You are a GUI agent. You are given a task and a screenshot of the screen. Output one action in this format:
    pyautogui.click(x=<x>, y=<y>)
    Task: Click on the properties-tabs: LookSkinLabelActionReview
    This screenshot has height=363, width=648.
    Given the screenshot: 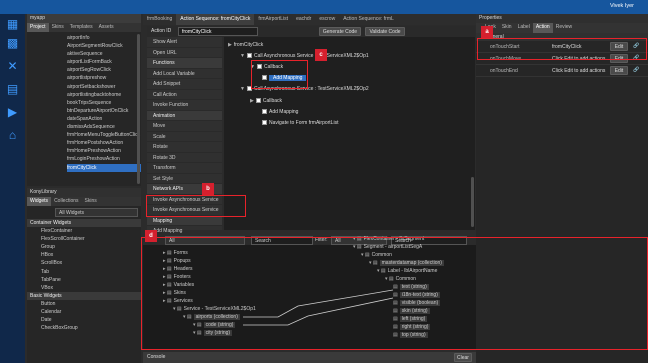 What is the action you would take?
    pyautogui.click(x=562, y=28)
    